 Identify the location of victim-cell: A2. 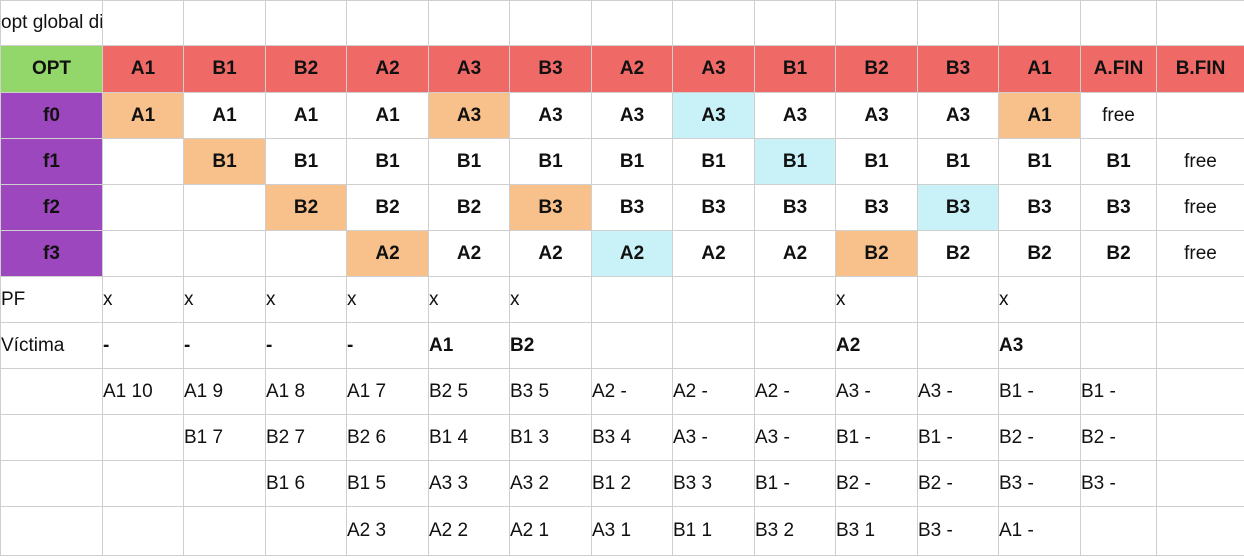
(876, 345).